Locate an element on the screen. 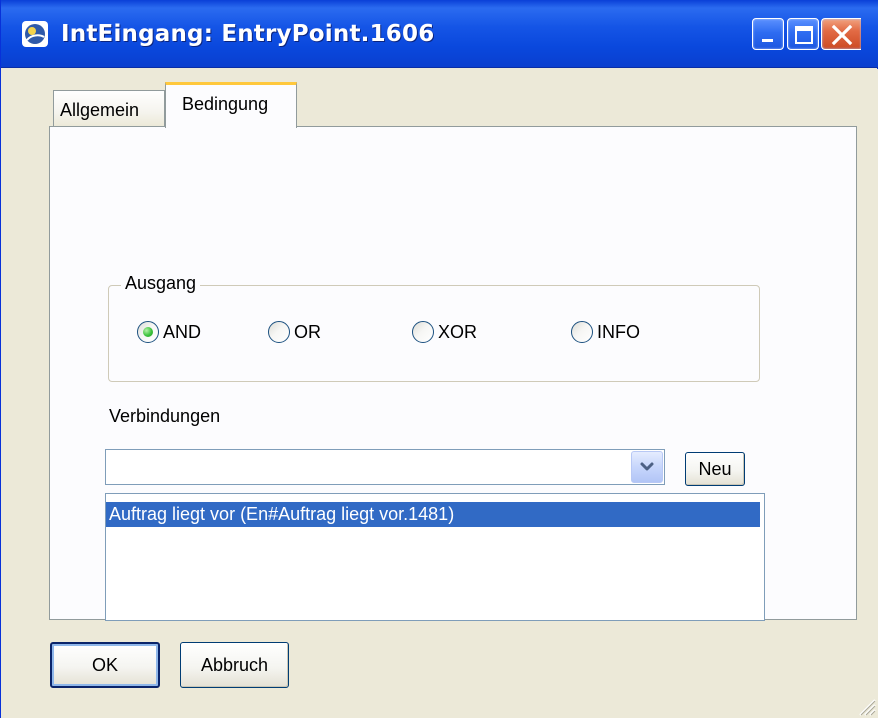  new-button: Neu is located at coordinates (715, 469).